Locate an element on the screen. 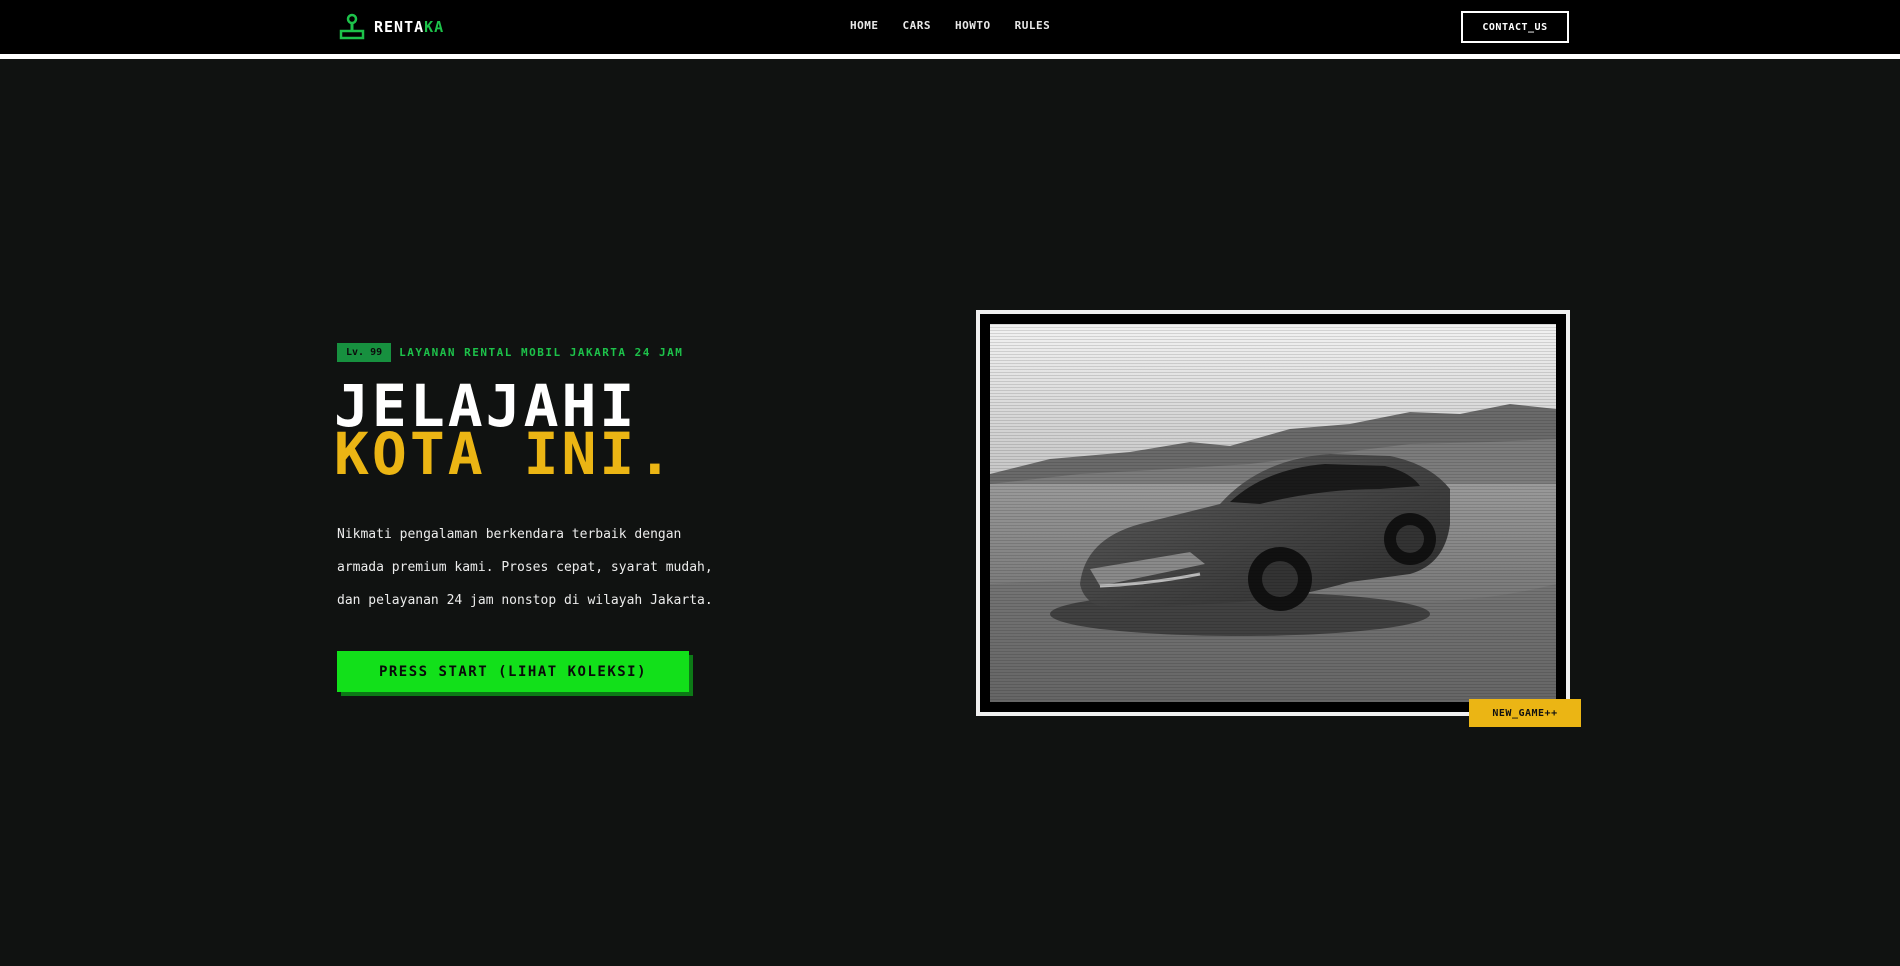  brand-name: RENTAKA is located at coordinates (409, 27).